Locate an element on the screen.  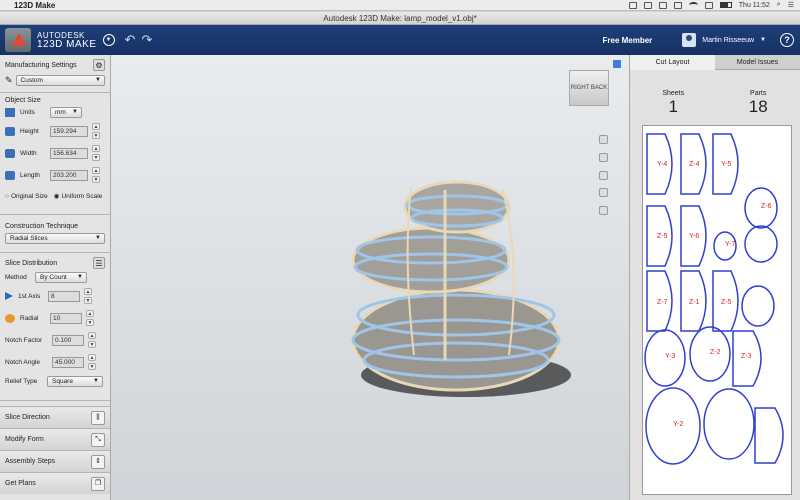
width-icon is located at coordinates (10, 153).